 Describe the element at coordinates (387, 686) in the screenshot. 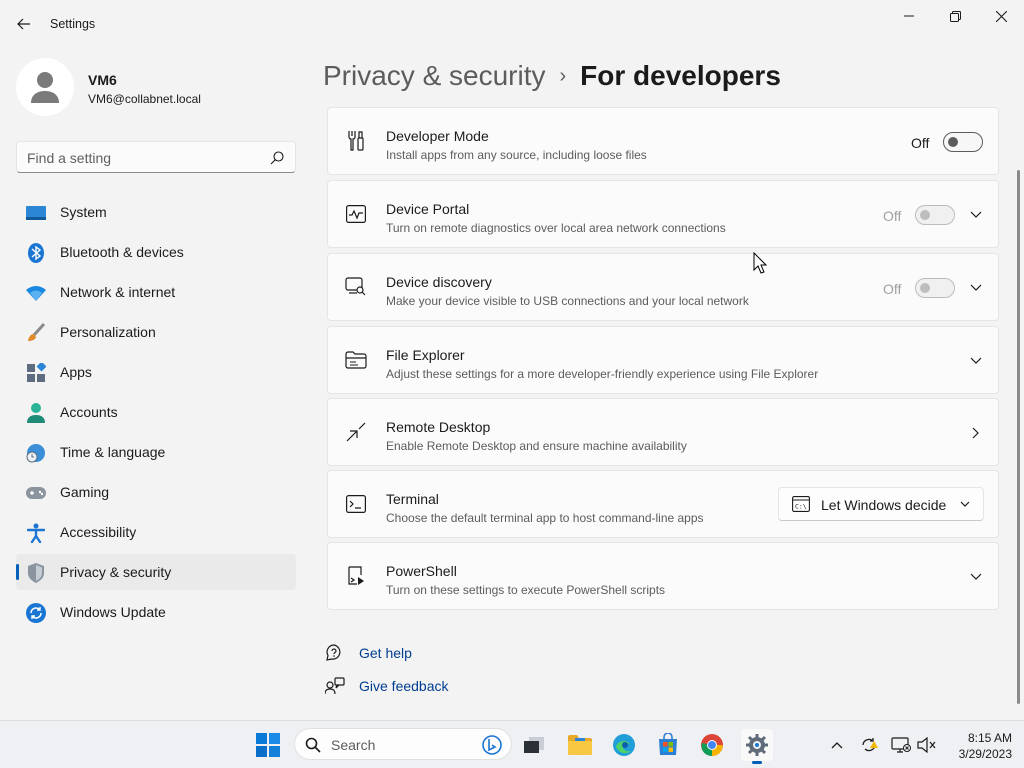

I see `give-feedback-link: Give feedback` at that location.